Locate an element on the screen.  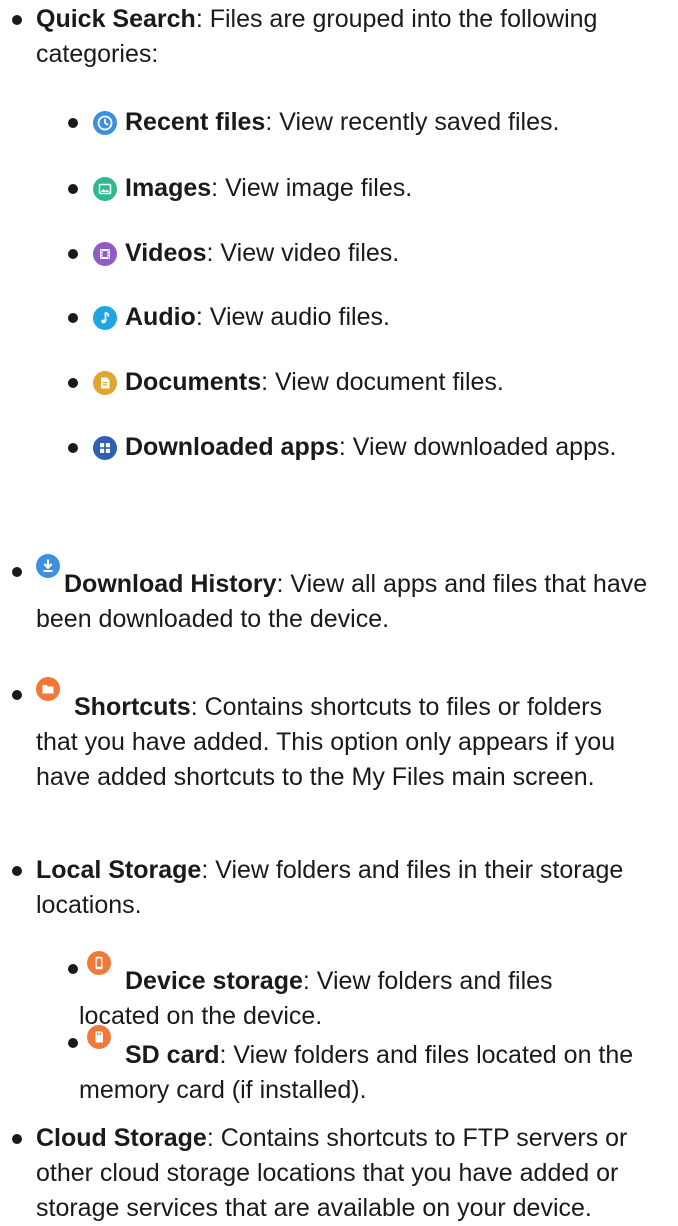
clock-icon is located at coordinates (105, 123).